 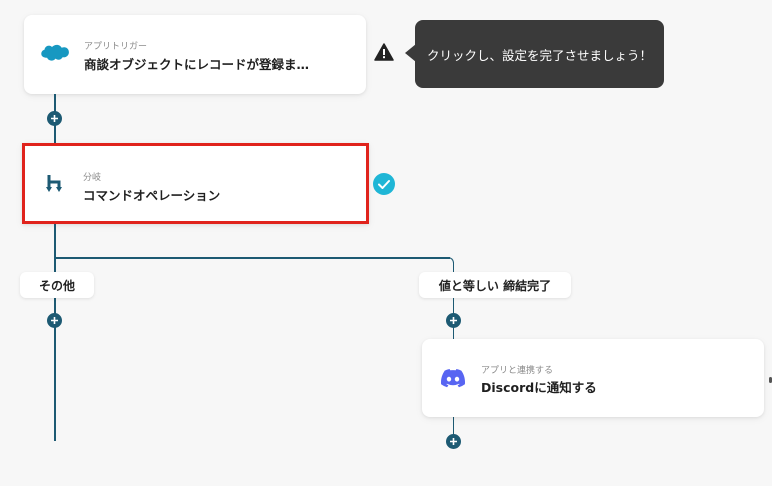 I want to click on discord-icon, so click(x=453, y=378).